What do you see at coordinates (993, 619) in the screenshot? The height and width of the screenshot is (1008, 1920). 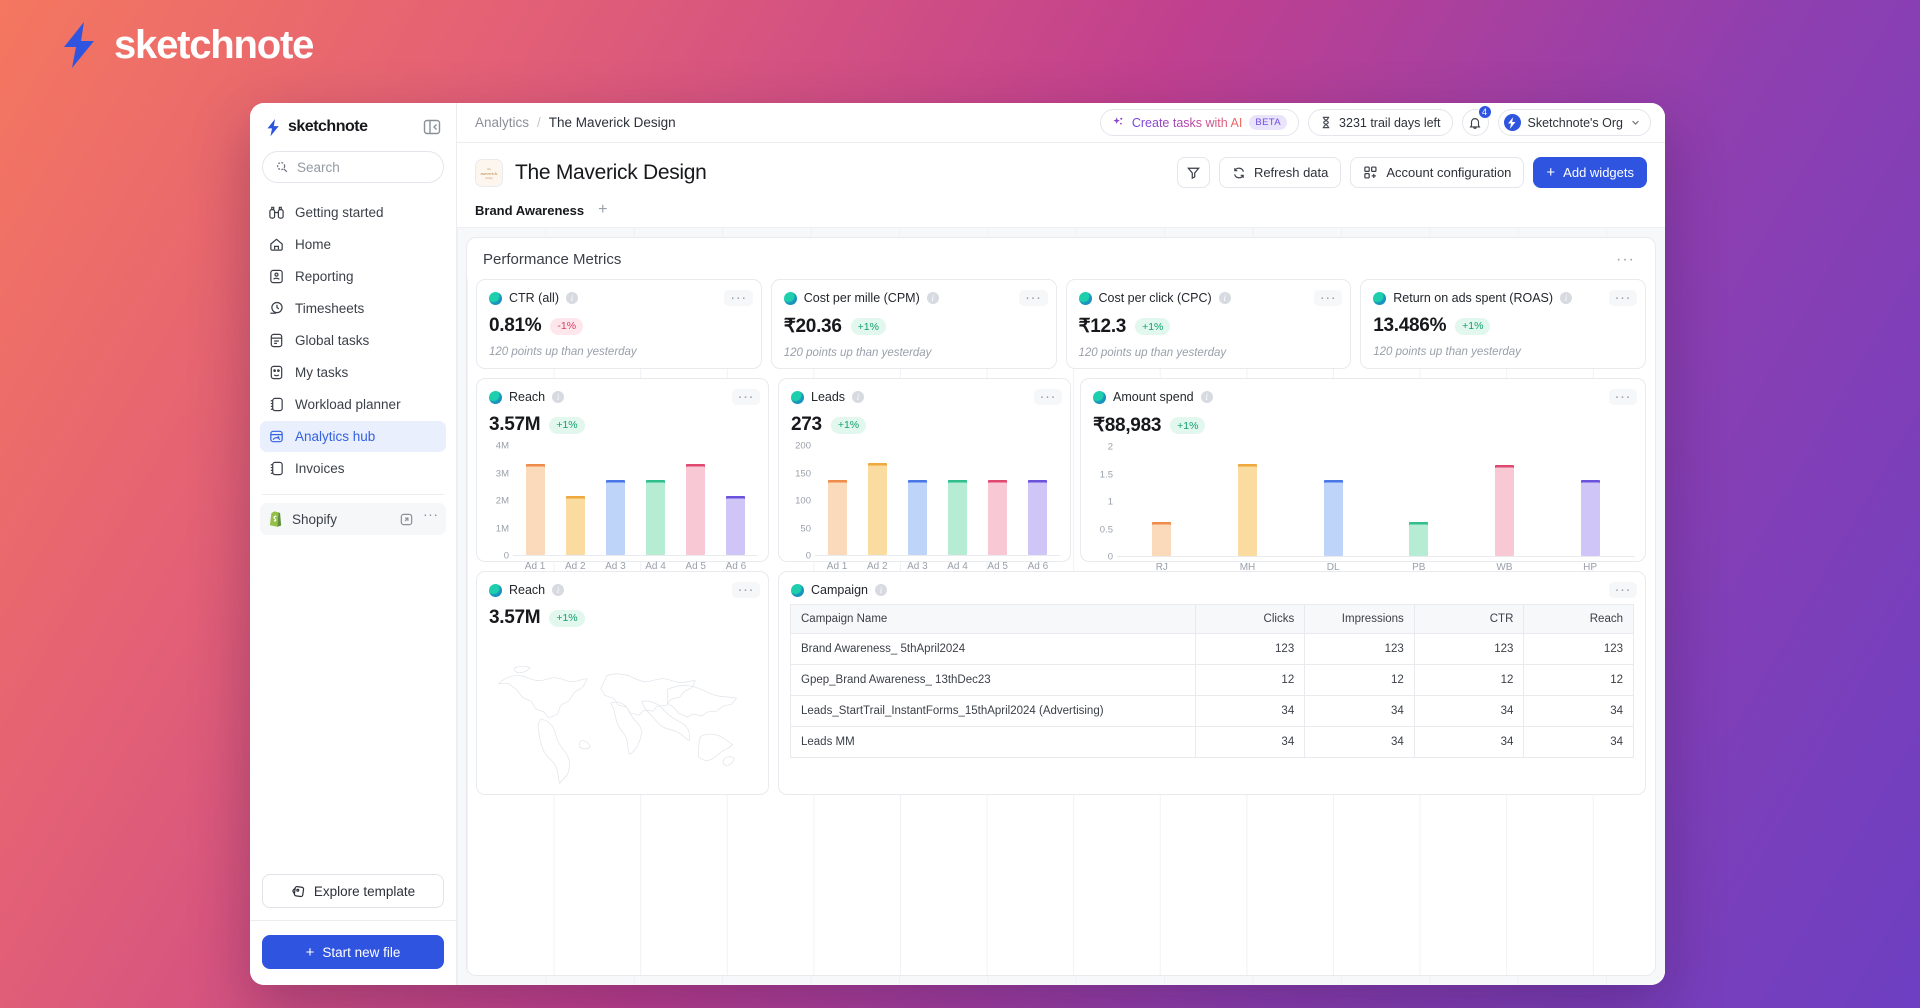 I see `table-column-header: Campaign Name` at bounding box center [993, 619].